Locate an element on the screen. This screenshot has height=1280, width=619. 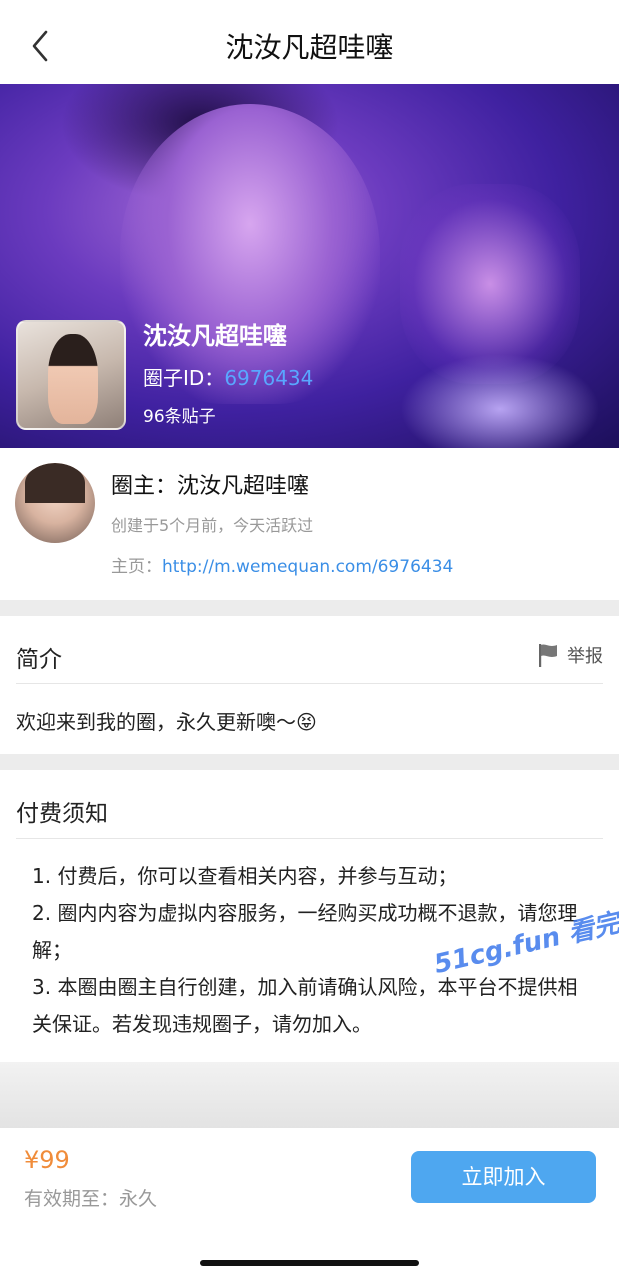
intro-heading: 简介 is located at coordinates (39, 660).